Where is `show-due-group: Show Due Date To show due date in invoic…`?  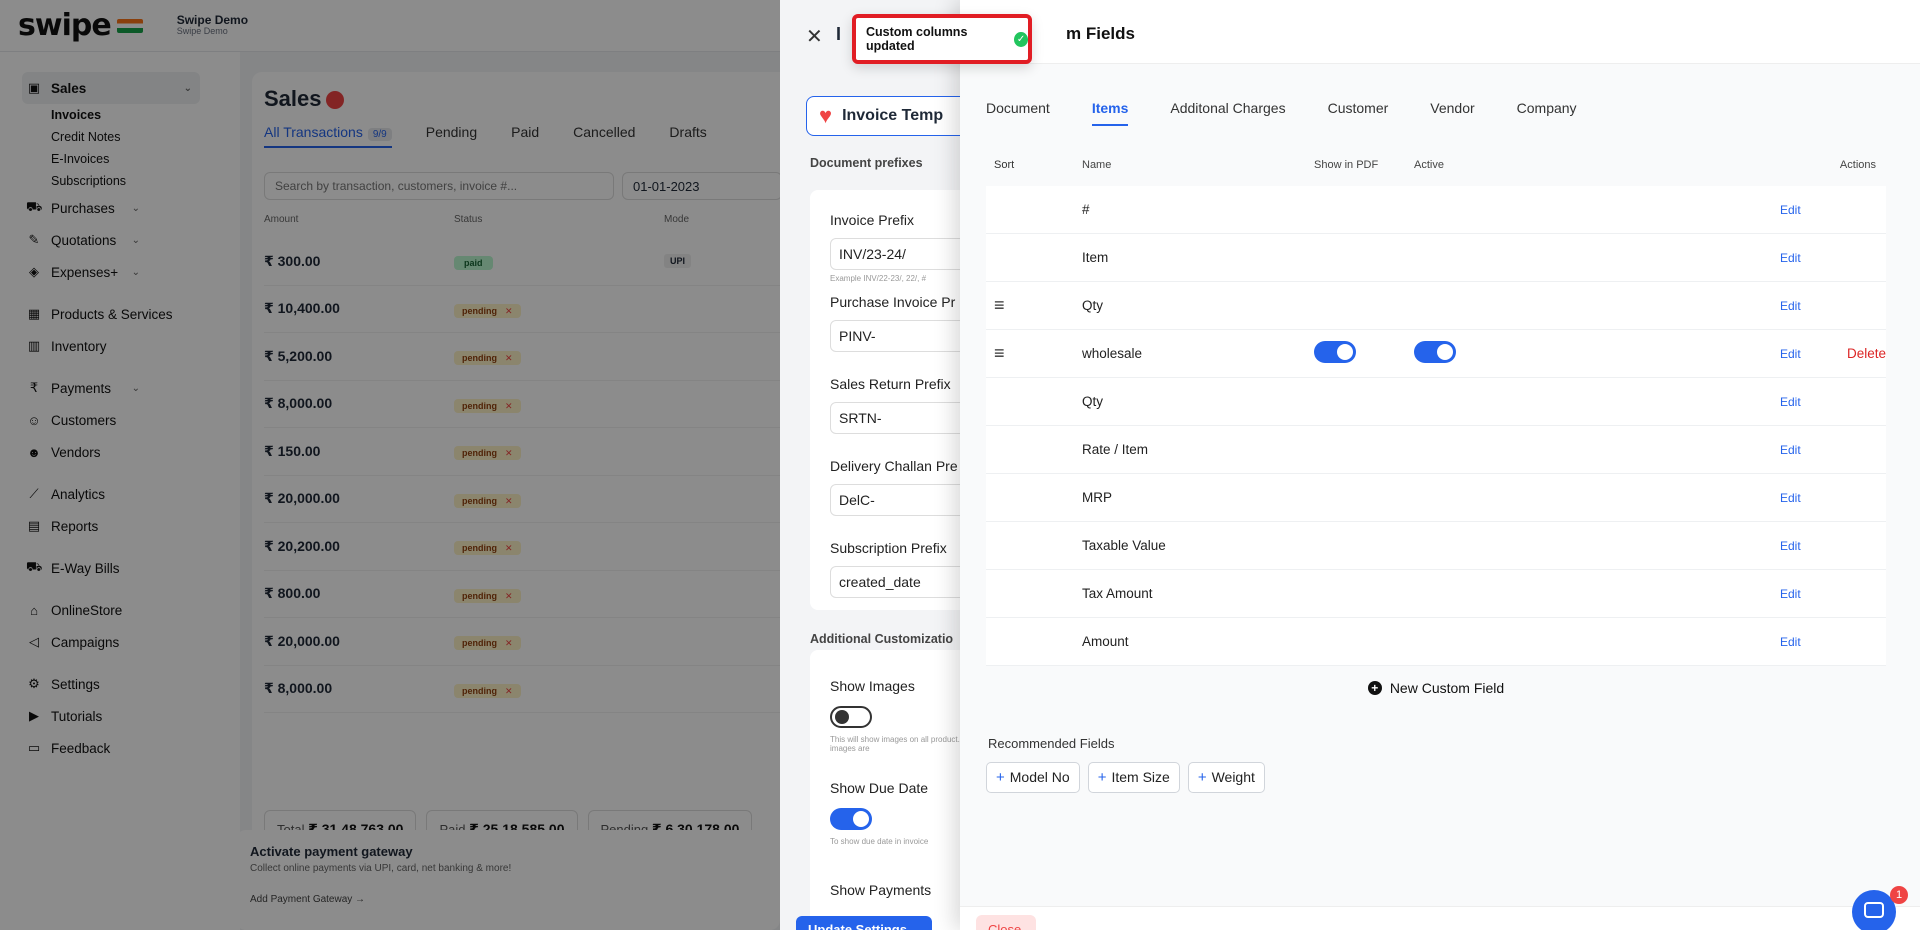 show-due-group: Show Due Date To show due date in invoic… is located at coordinates (879, 813).